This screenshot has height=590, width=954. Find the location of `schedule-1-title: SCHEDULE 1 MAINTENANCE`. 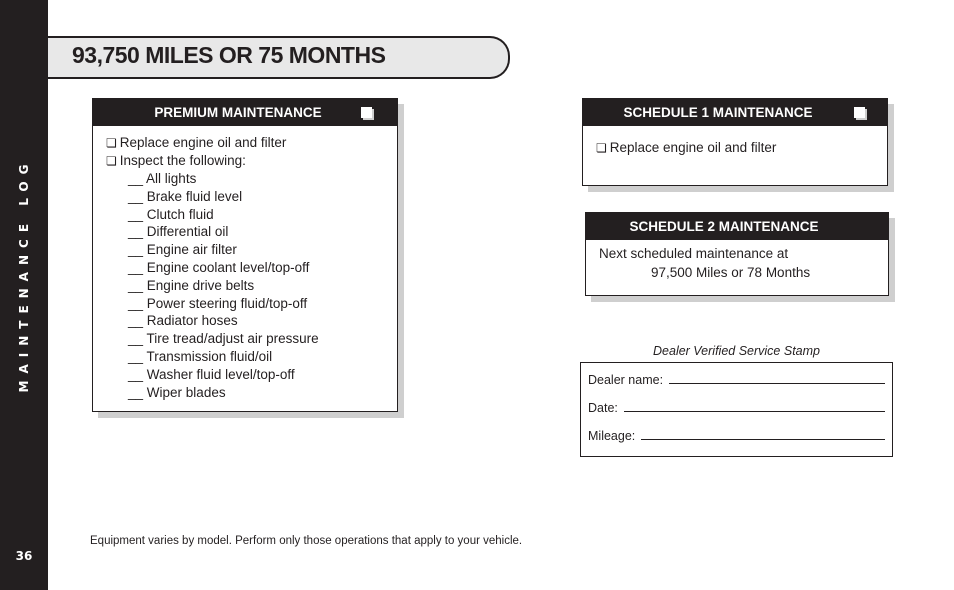

schedule-1-title: SCHEDULE 1 MAINTENANCE is located at coordinates (718, 112).